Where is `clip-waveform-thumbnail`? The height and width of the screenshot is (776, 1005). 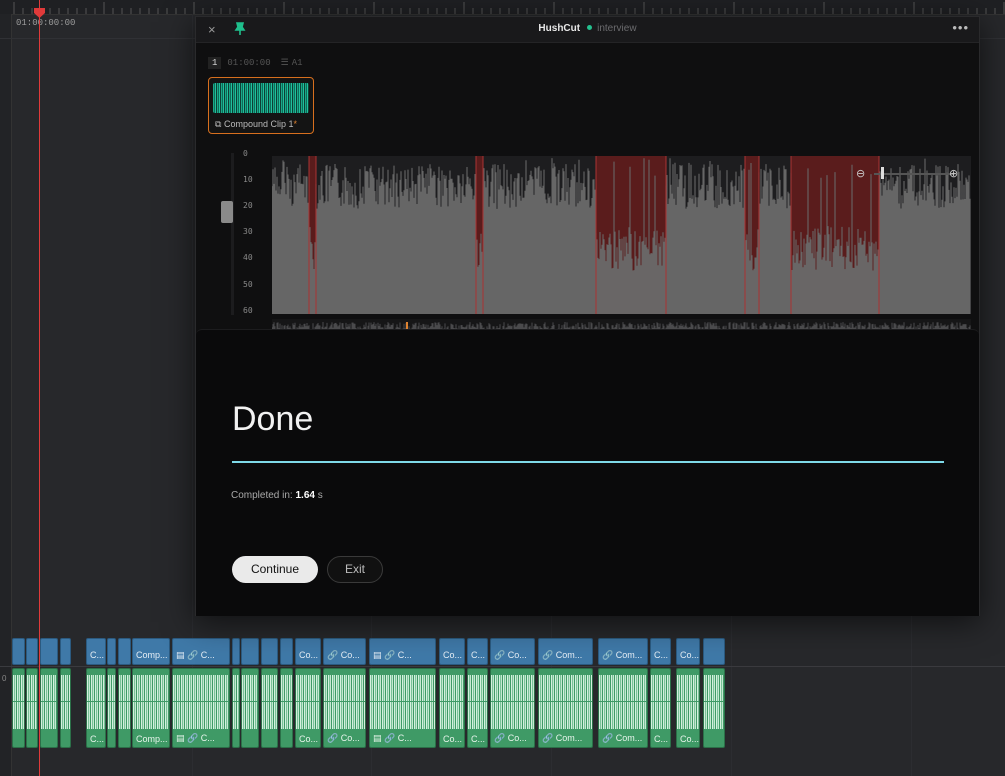
clip-waveform-thumbnail is located at coordinates (261, 98).